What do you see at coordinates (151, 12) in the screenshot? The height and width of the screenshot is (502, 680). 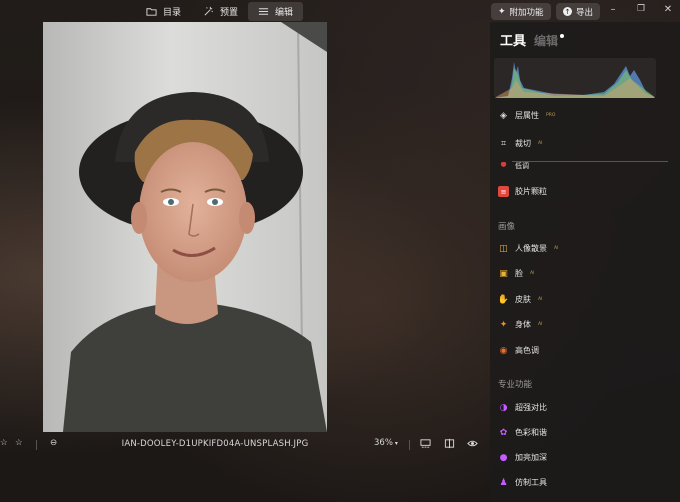 I see `folder-icon` at bounding box center [151, 12].